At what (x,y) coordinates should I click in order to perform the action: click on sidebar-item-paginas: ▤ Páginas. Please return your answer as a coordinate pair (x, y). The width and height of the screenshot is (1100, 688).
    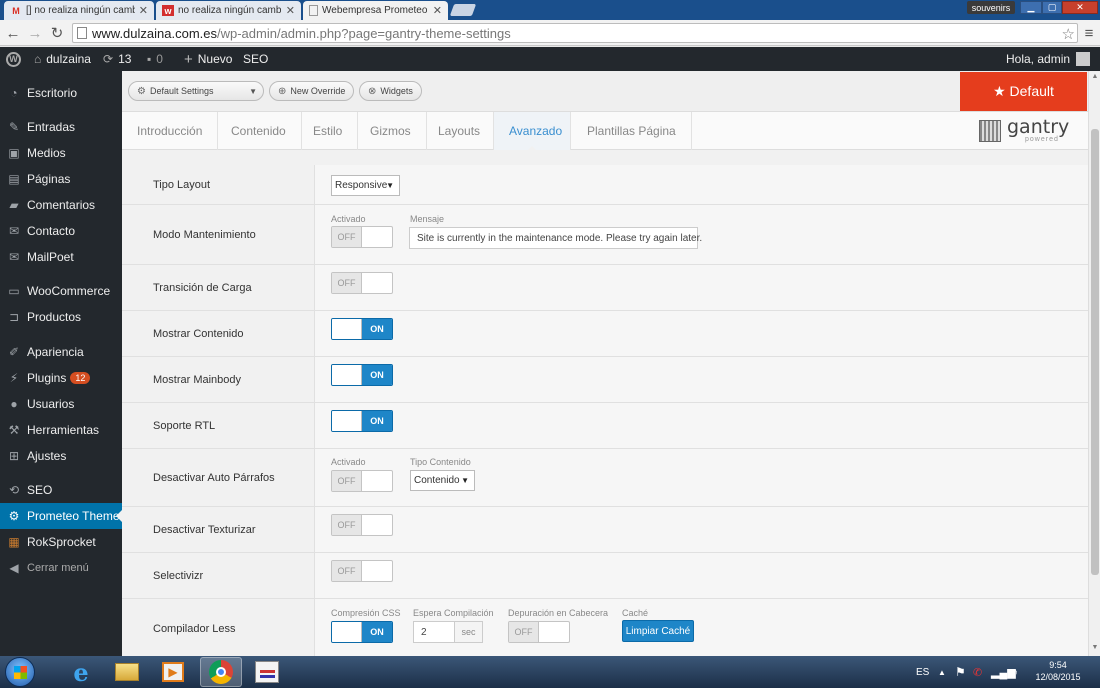
    Looking at the image, I should click on (61, 179).